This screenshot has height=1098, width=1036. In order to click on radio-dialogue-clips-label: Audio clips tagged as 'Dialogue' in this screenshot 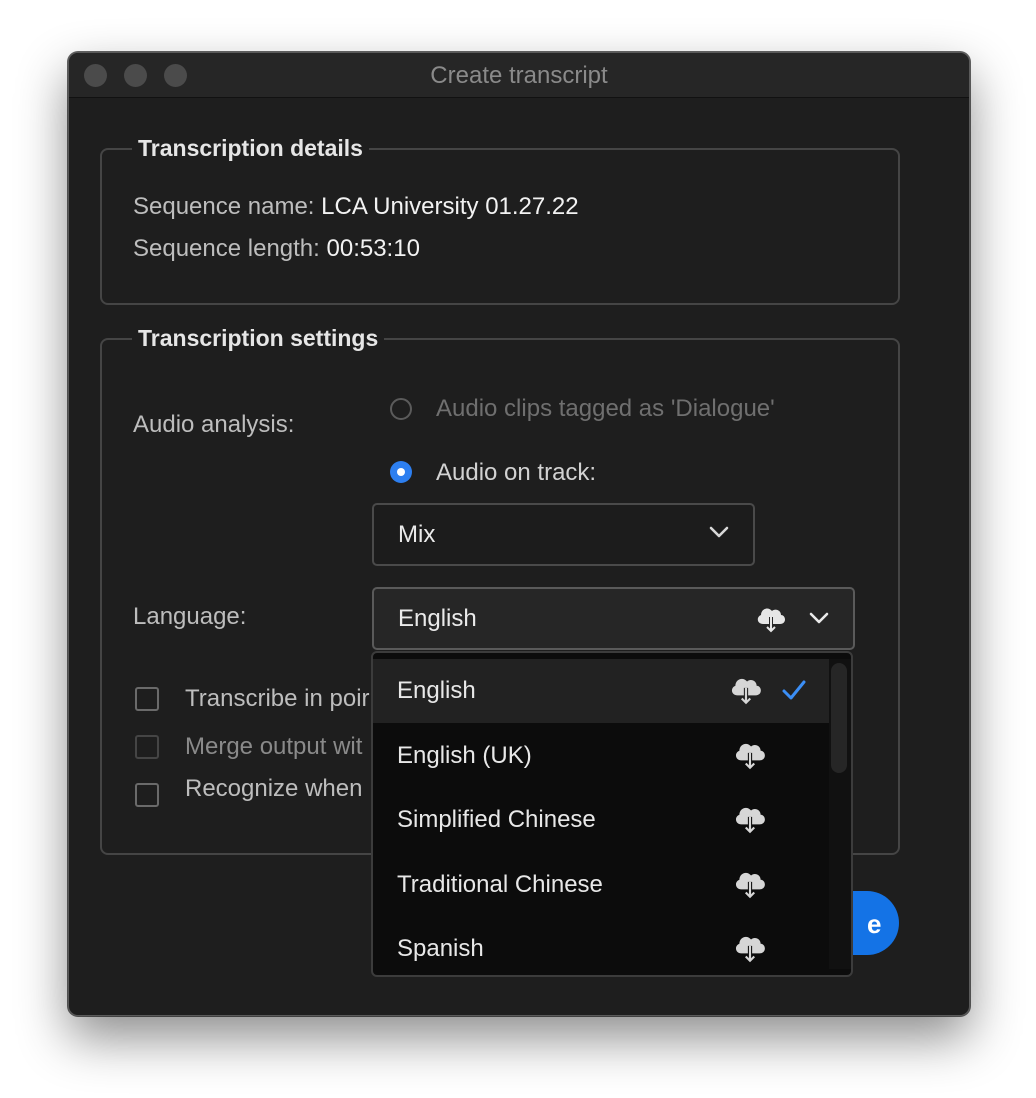, I will do `click(605, 408)`.